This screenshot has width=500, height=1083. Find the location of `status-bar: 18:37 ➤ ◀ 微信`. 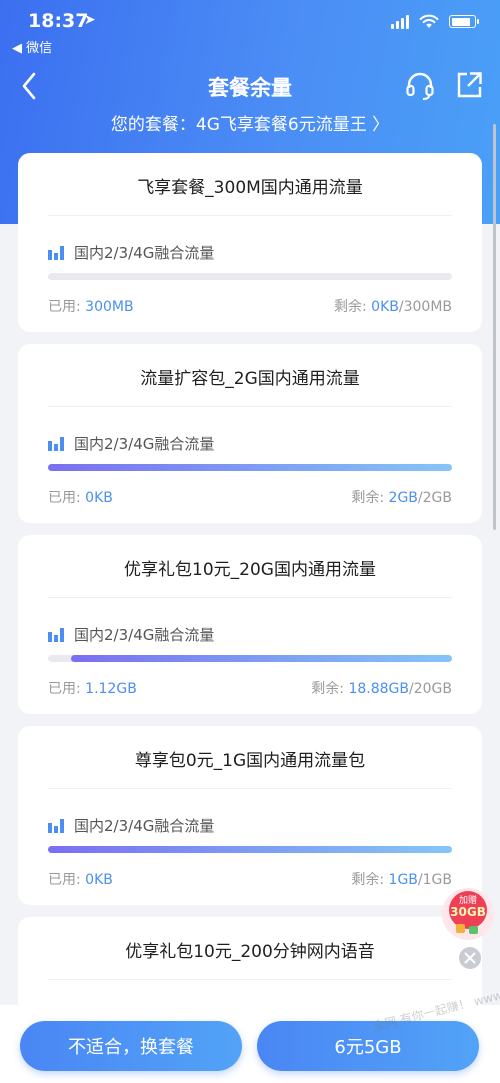

status-bar: 18:37 ➤ ◀ 微信 is located at coordinates (250, 30).